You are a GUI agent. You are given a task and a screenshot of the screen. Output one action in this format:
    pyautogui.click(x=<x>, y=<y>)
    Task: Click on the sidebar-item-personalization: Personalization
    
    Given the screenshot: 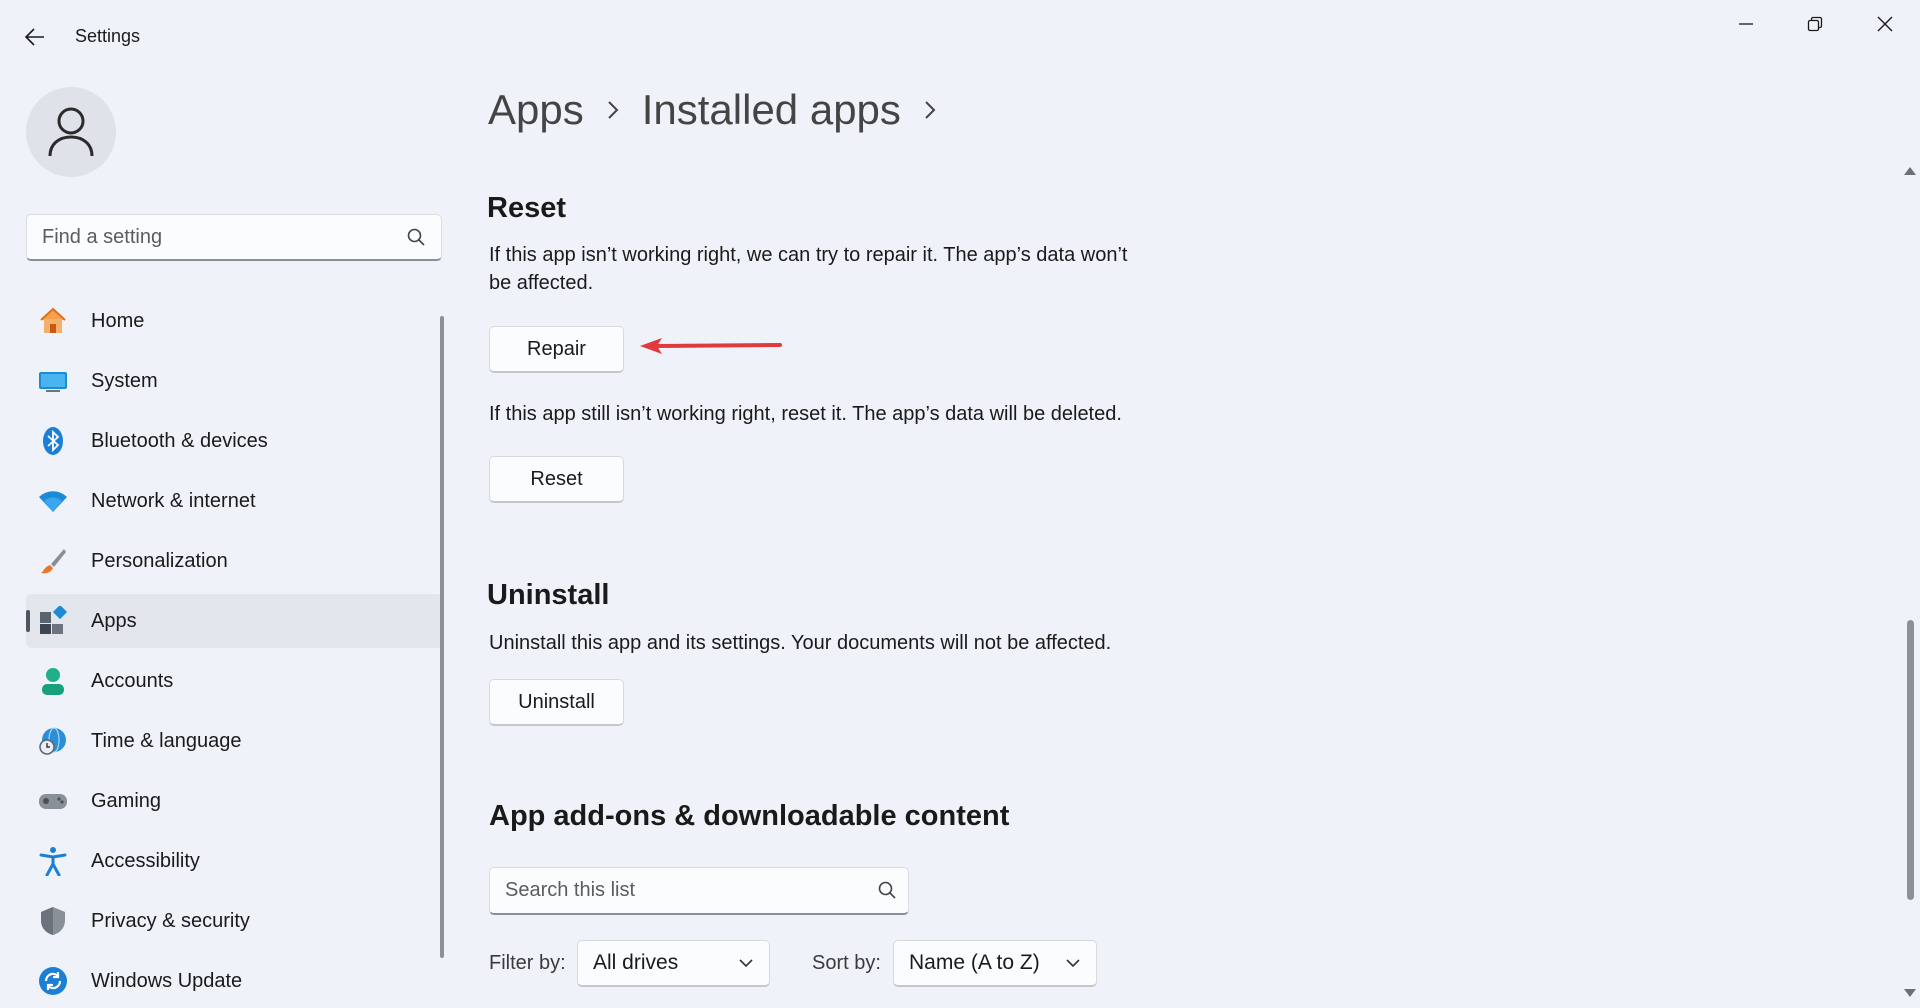 What is the action you would take?
    pyautogui.click(x=234, y=561)
    